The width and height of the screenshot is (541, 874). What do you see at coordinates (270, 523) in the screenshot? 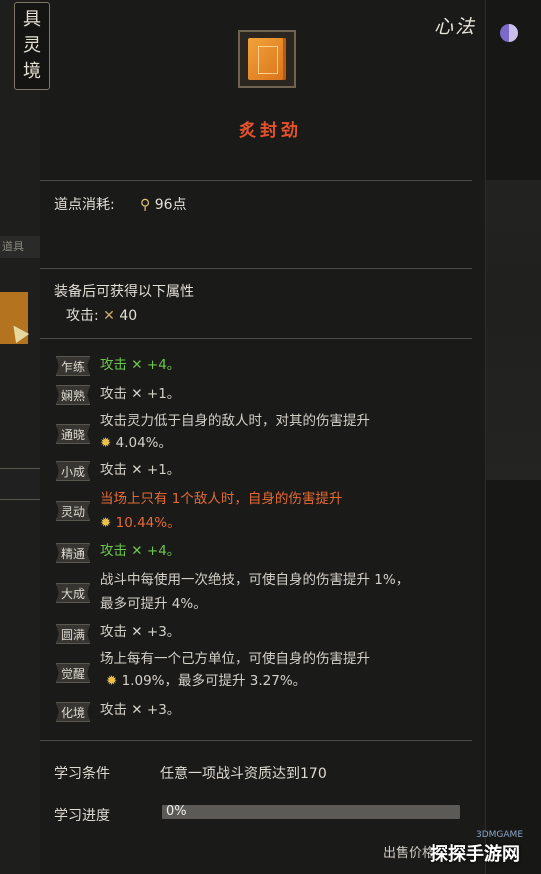
I see `level-desc-line2: ✹ 10.44%。` at bounding box center [270, 523].